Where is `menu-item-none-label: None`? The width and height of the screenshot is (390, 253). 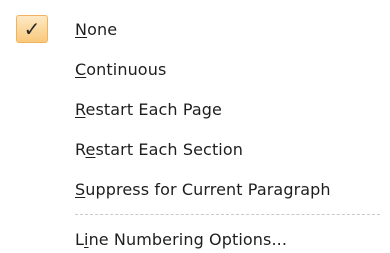 menu-item-none-label: None is located at coordinates (96, 29).